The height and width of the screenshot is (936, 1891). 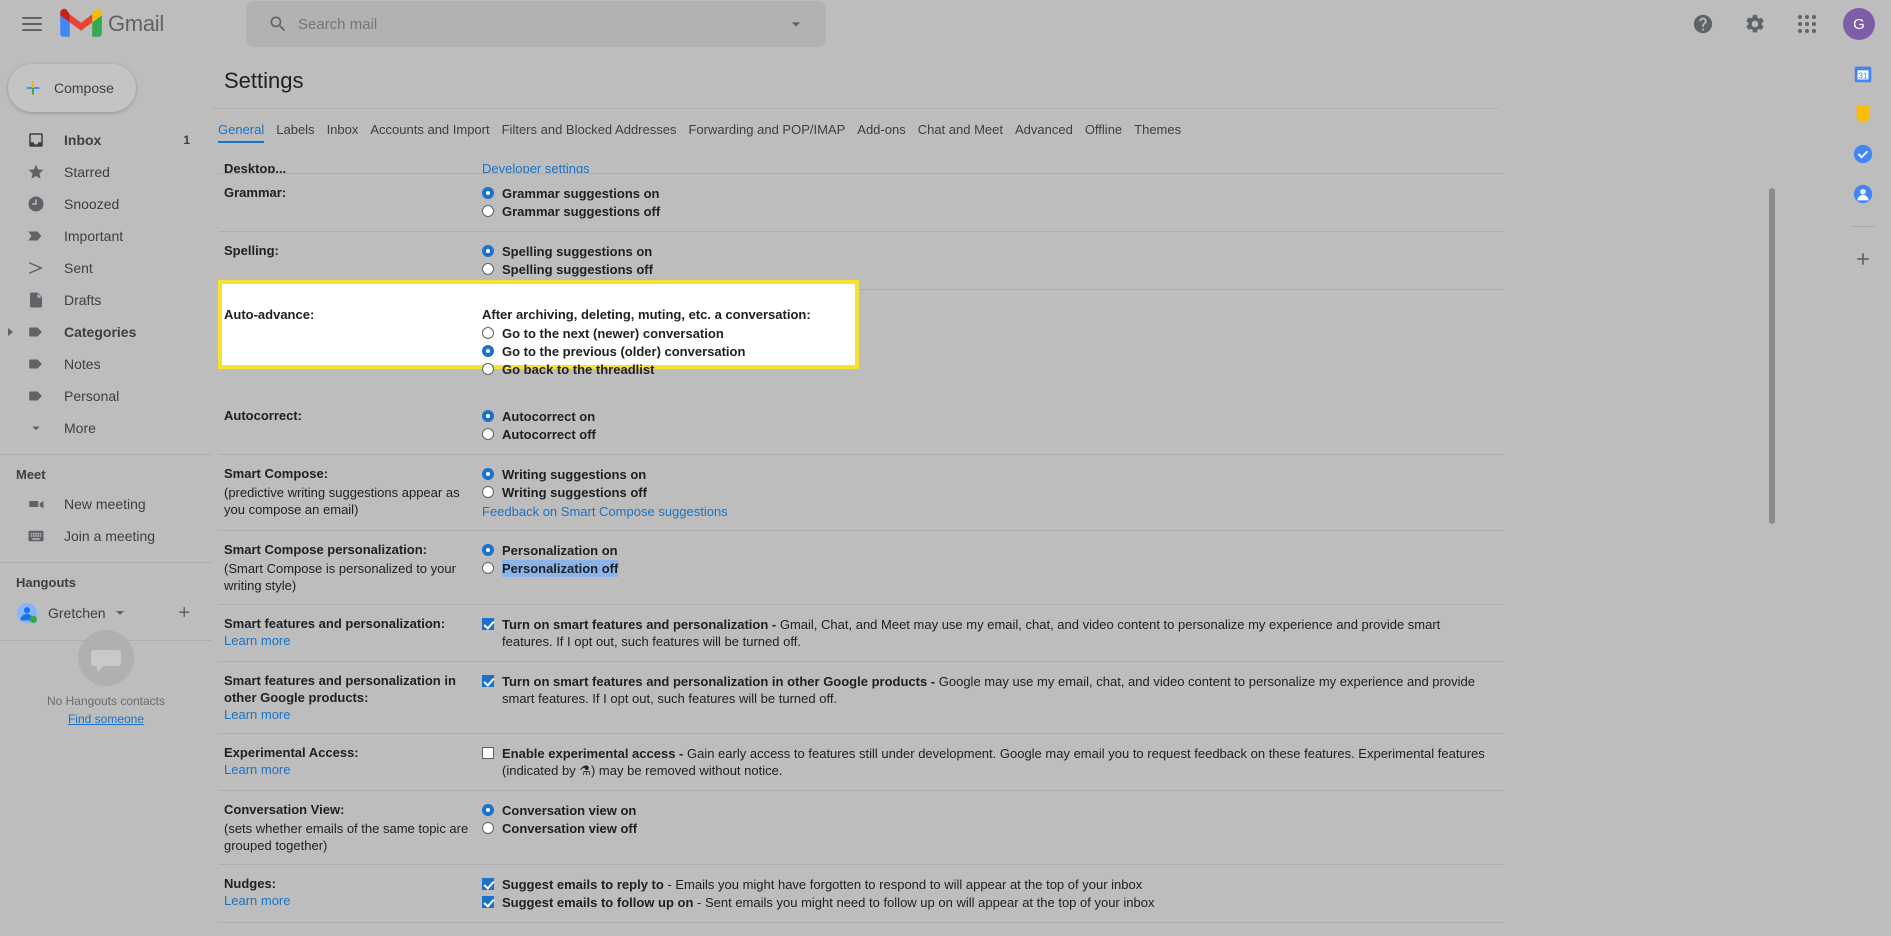 What do you see at coordinates (10, 332) in the screenshot?
I see `chevron-right-icon` at bounding box center [10, 332].